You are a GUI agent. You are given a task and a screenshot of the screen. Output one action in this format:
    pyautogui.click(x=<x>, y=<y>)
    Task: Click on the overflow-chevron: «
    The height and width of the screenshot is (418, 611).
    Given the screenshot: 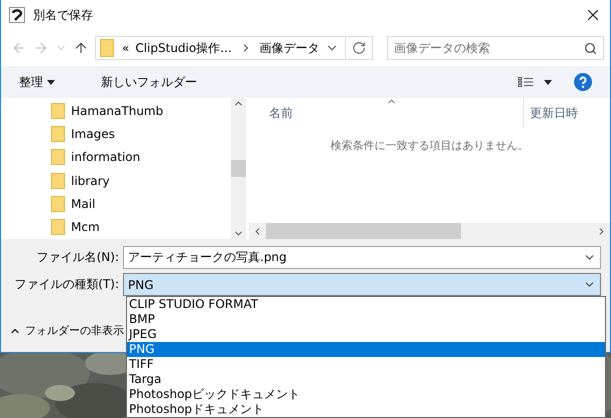 What is the action you would take?
    pyautogui.click(x=126, y=48)
    